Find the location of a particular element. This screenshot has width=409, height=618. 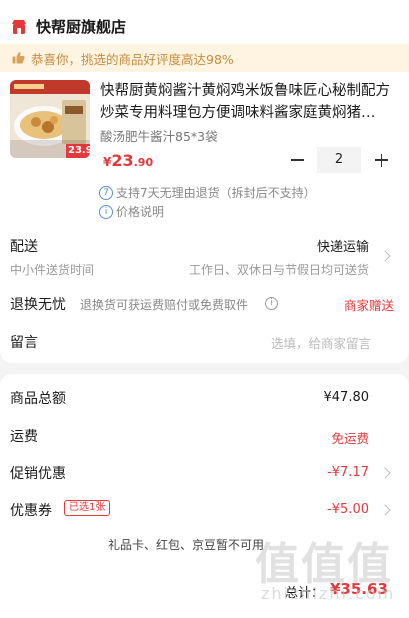

thumbs-up-icon is located at coordinates (18, 58).